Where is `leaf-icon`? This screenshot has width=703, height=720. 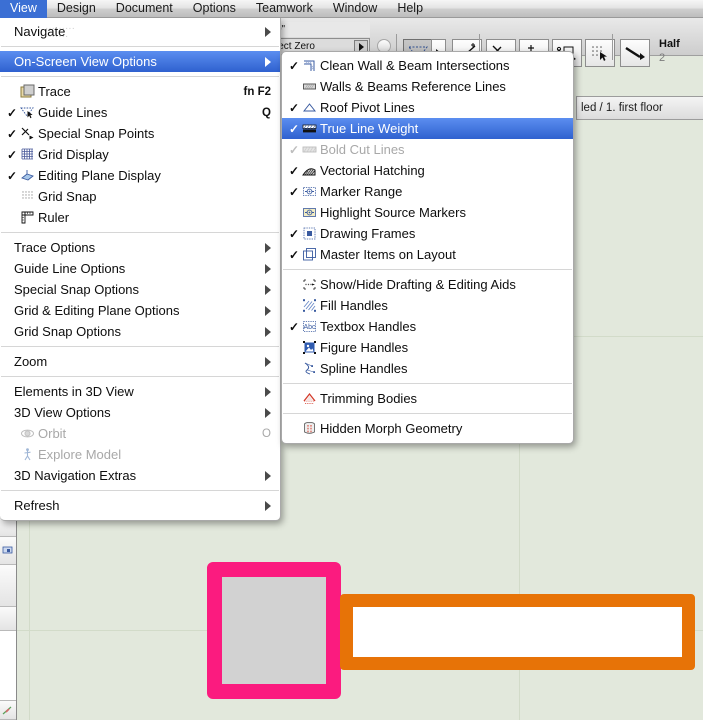
leaf-icon is located at coordinates (7, 710).